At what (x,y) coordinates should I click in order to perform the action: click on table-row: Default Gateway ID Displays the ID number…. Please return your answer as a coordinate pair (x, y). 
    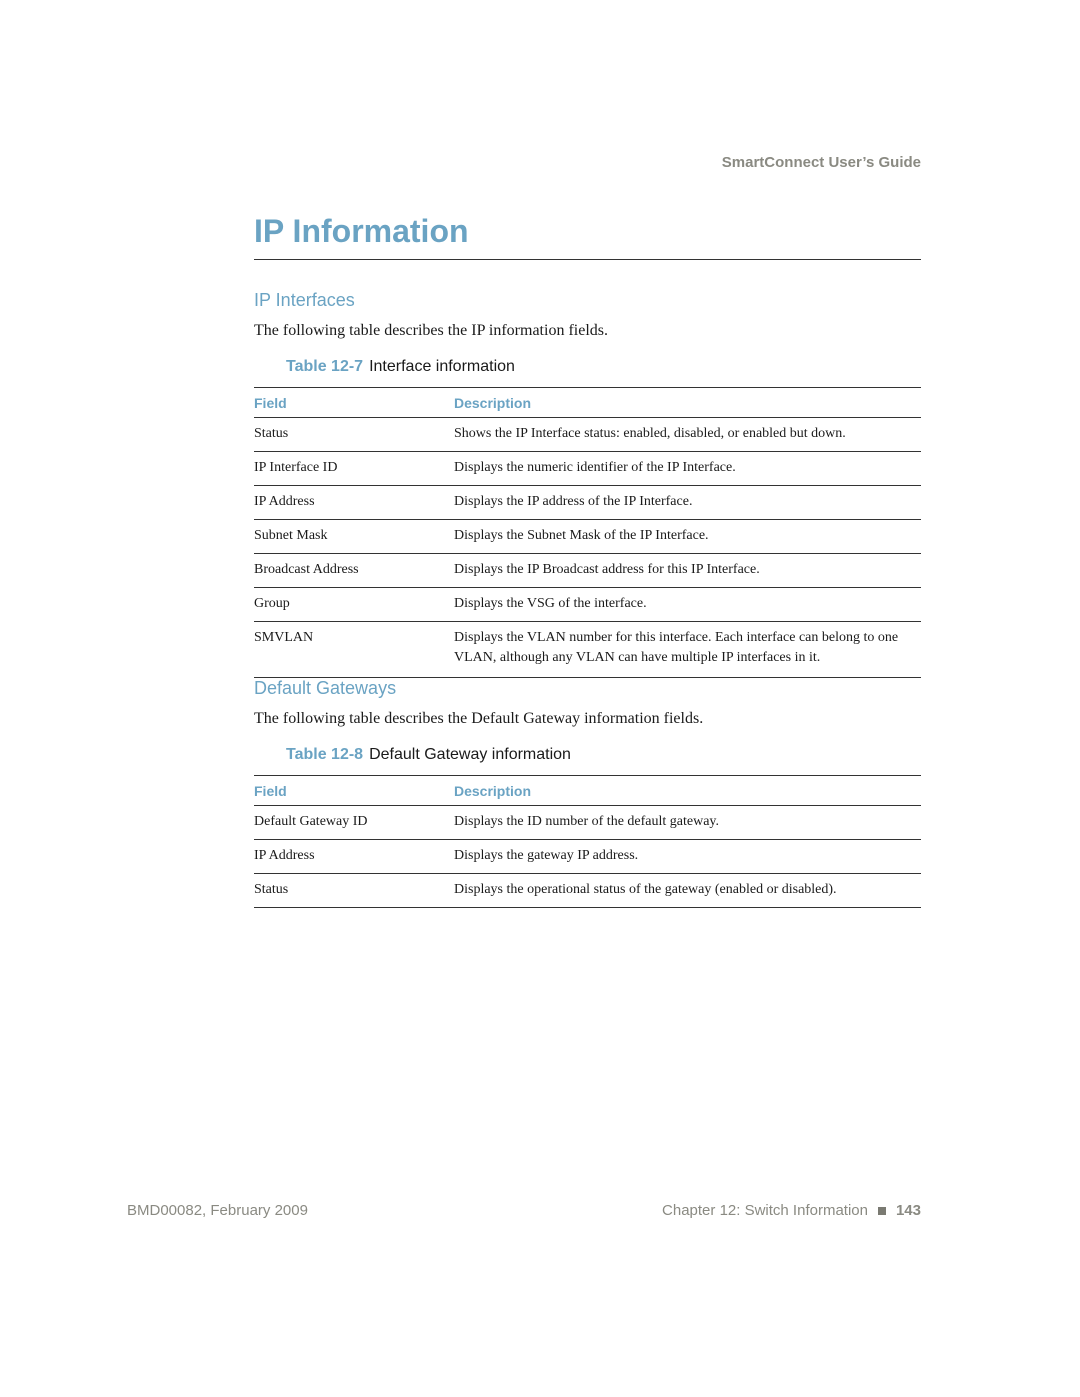
    Looking at the image, I should click on (587, 822).